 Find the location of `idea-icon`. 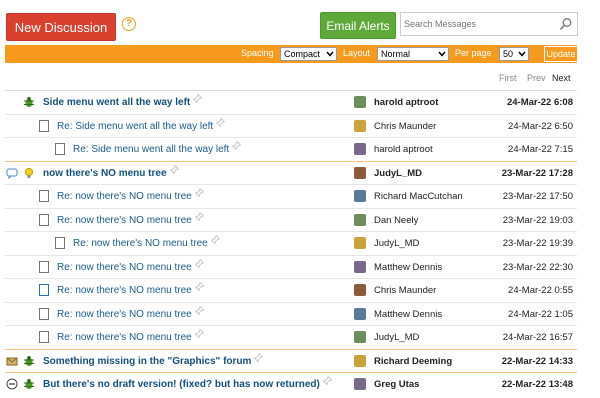

idea-icon is located at coordinates (29, 172).